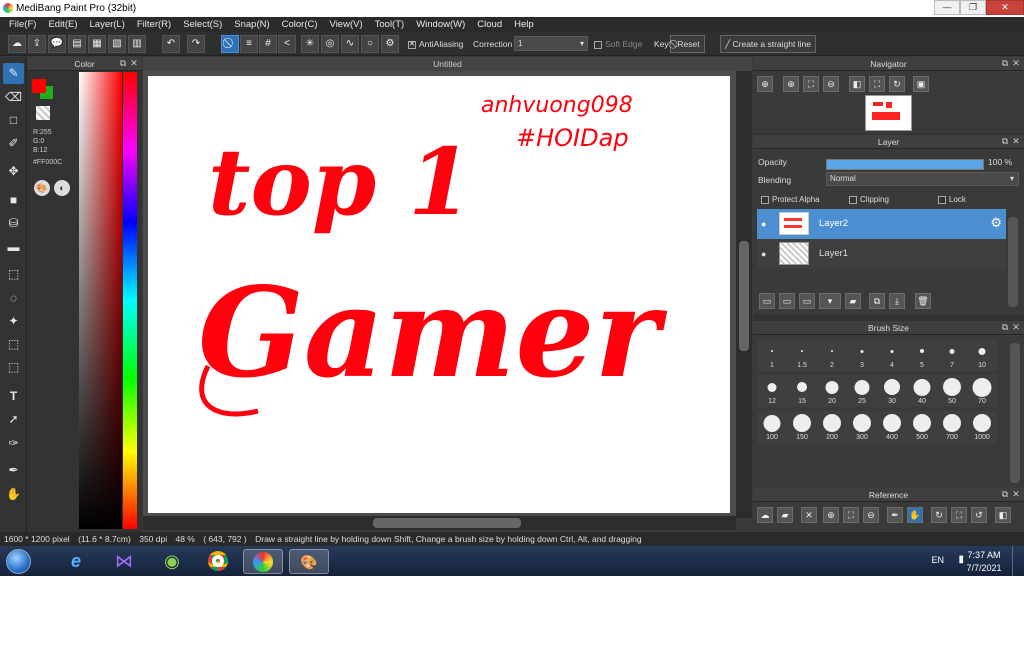 This screenshot has height=661, width=1024. Describe the element at coordinates (524, 24) in the screenshot. I see `menu-help: Help` at that location.